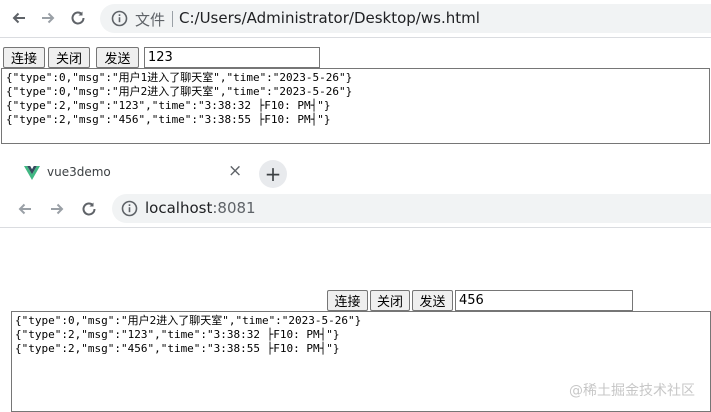 The width and height of the screenshot is (711, 412). I want to click on address-url: C:/Users/Administrator/Desktop/ws.html, so click(329, 18).